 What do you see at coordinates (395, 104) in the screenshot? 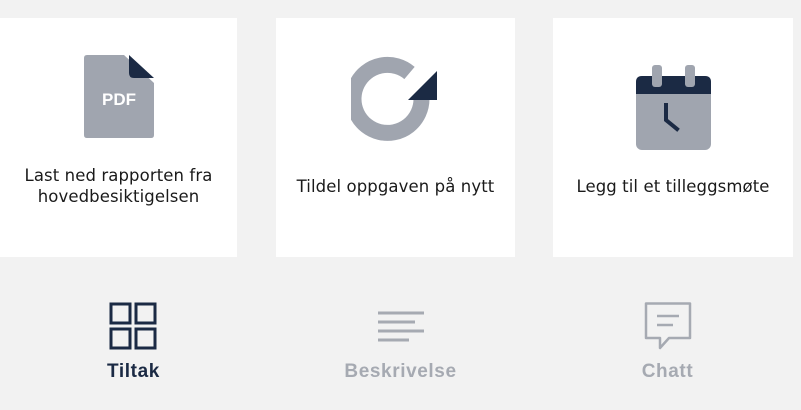
I see `reassign-refresh-icon` at bounding box center [395, 104].